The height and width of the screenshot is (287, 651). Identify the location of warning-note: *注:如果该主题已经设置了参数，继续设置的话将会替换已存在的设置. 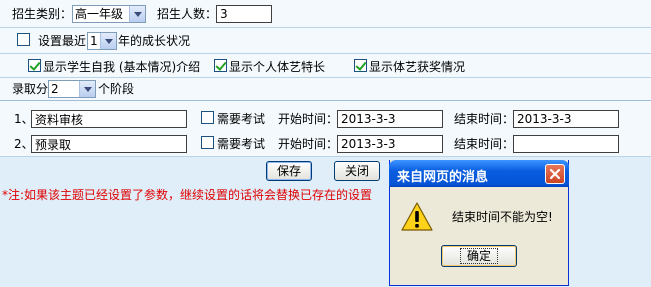
(187, 195).